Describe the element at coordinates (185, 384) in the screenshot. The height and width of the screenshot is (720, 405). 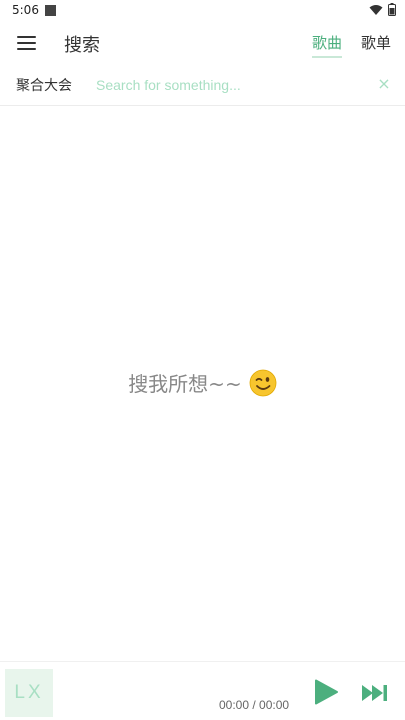
I see `empty-state-message: 搜我所想~~` at that location.